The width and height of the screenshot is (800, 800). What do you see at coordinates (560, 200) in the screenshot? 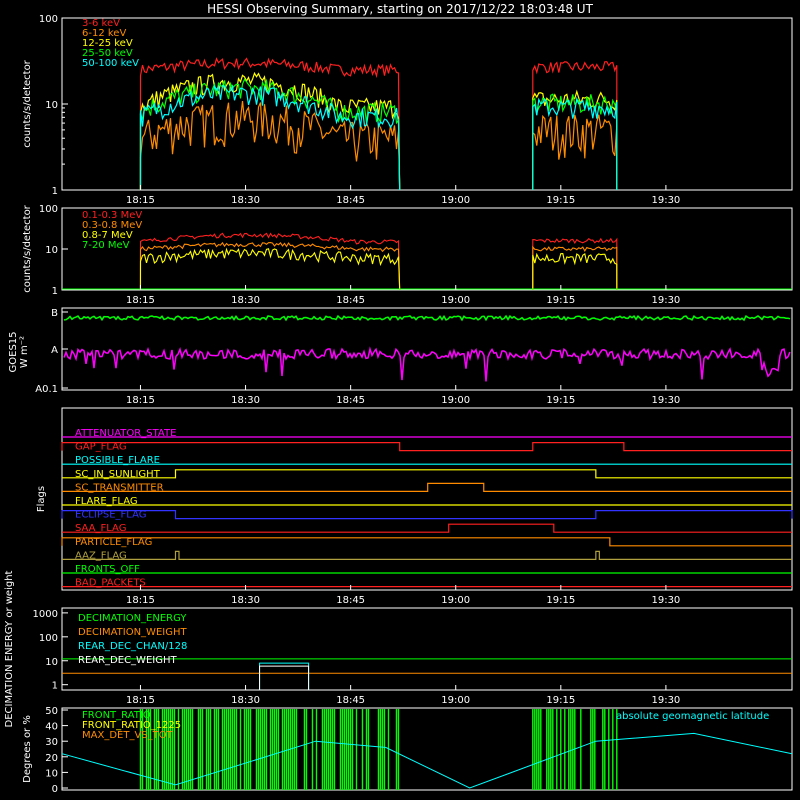
I see `lo-energy-xtick-label: 19:15` at bounding box center [560, 200].